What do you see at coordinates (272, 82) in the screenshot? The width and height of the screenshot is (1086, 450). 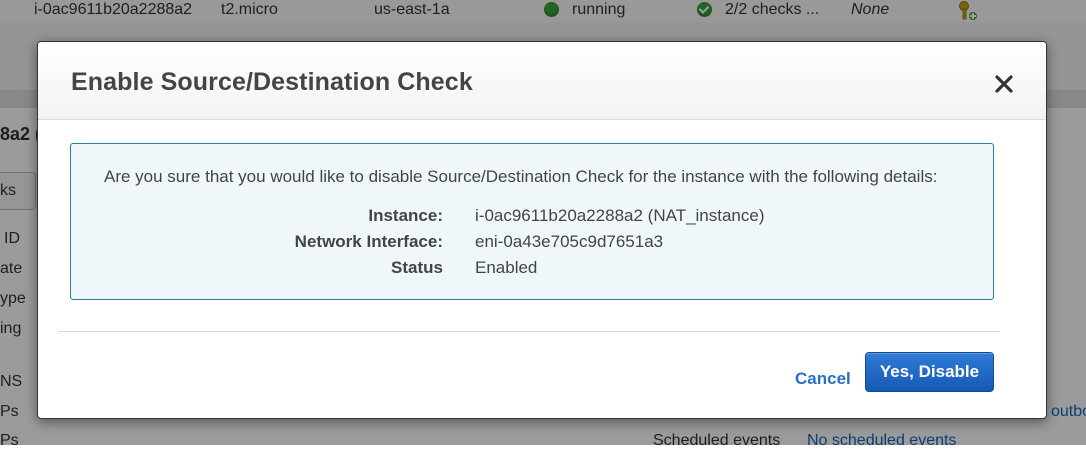 I see `dialog-title: Enable Source/Destination Check` at bounding box center [272, 82].